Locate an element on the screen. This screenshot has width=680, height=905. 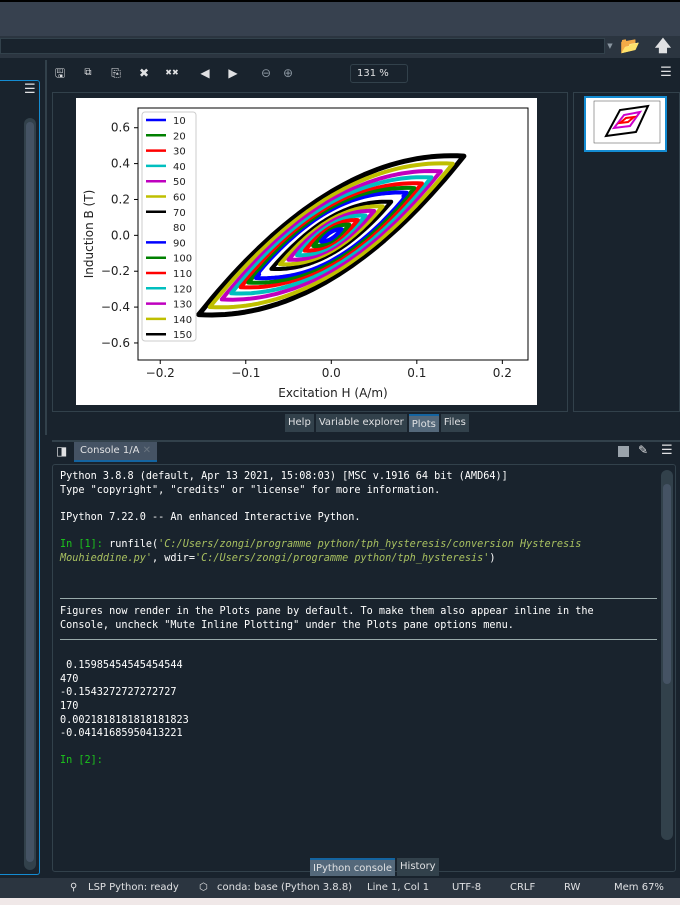
title-bar is located at coordinates (340, 18).